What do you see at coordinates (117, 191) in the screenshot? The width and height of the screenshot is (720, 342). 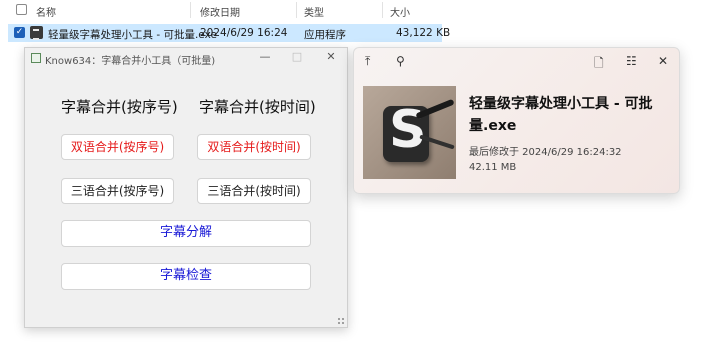 I see `trilingual-merge-seq-button: 三语合并(按序号)` at bounding box center [117, 191].